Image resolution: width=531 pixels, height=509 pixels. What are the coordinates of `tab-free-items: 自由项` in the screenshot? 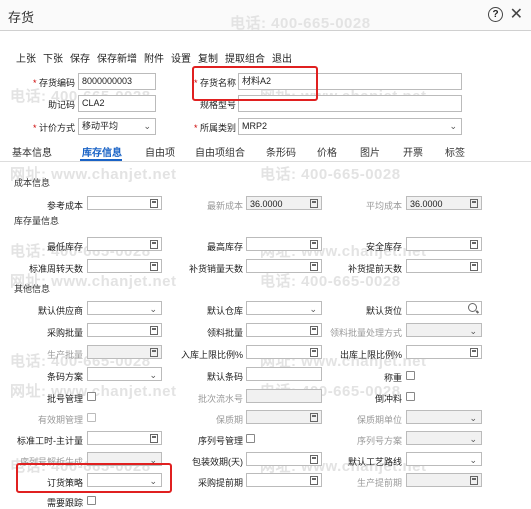 It's located at (160, 151).